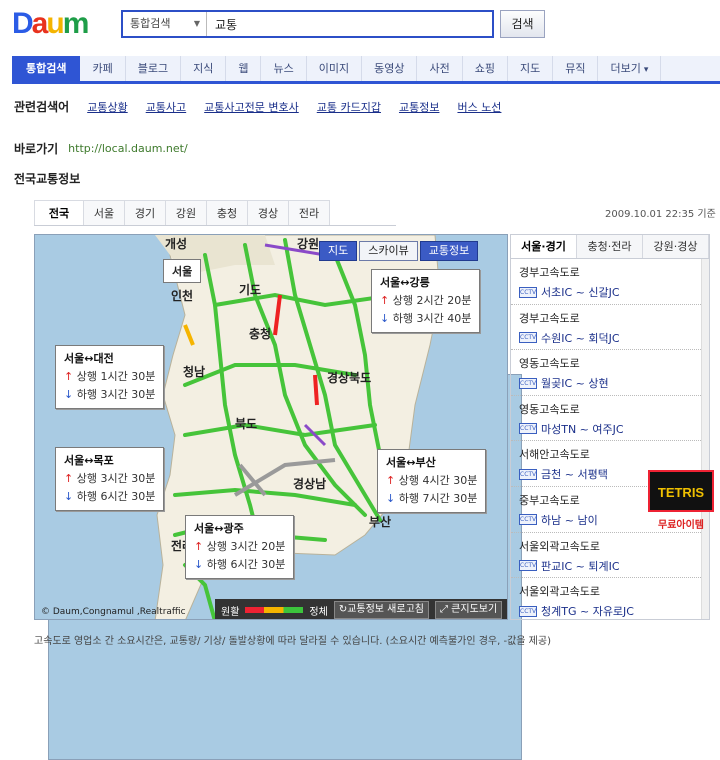 The width and height of the screenshot is (720, 760). Describe the element at coordinates (610, 556) in the screenshot. I see `cctv-item: 서울외곽고속도로 CCTV 판교IC ~ 퇴계IC` at that location.